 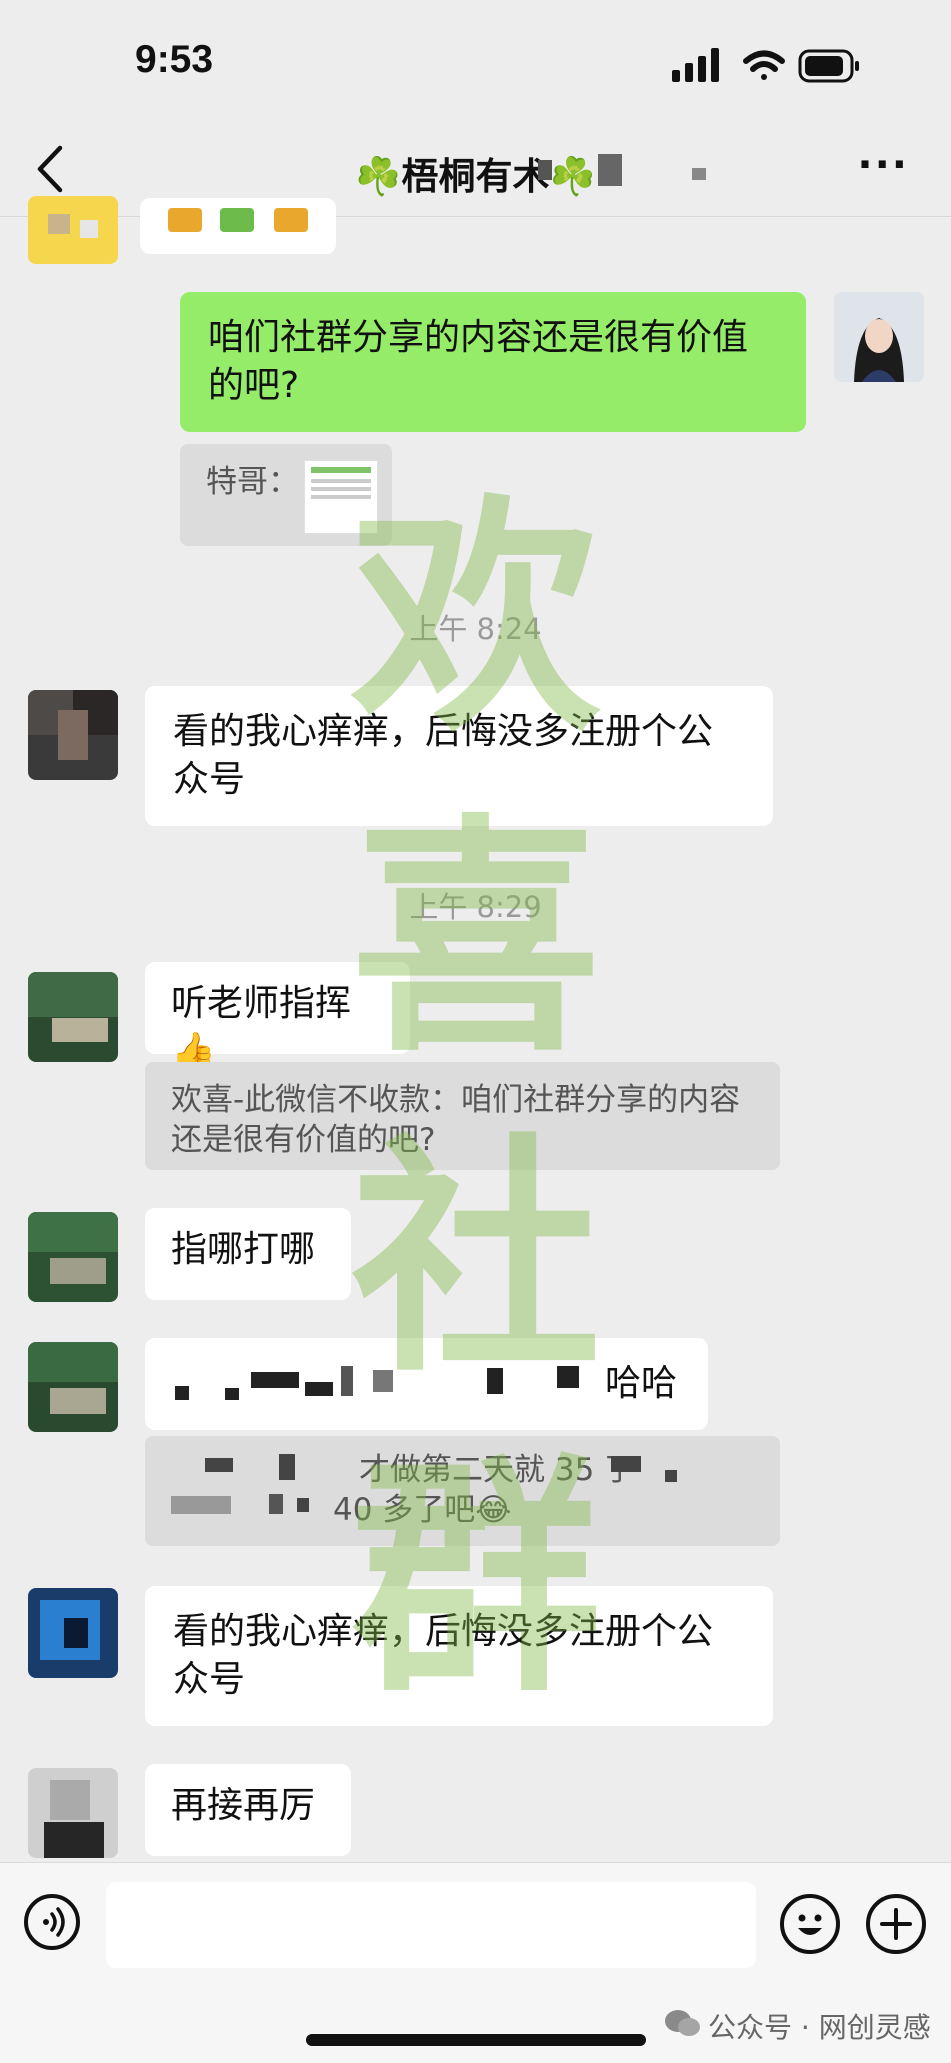 I want to click on plus-icon, so click(x=896, y=1924).